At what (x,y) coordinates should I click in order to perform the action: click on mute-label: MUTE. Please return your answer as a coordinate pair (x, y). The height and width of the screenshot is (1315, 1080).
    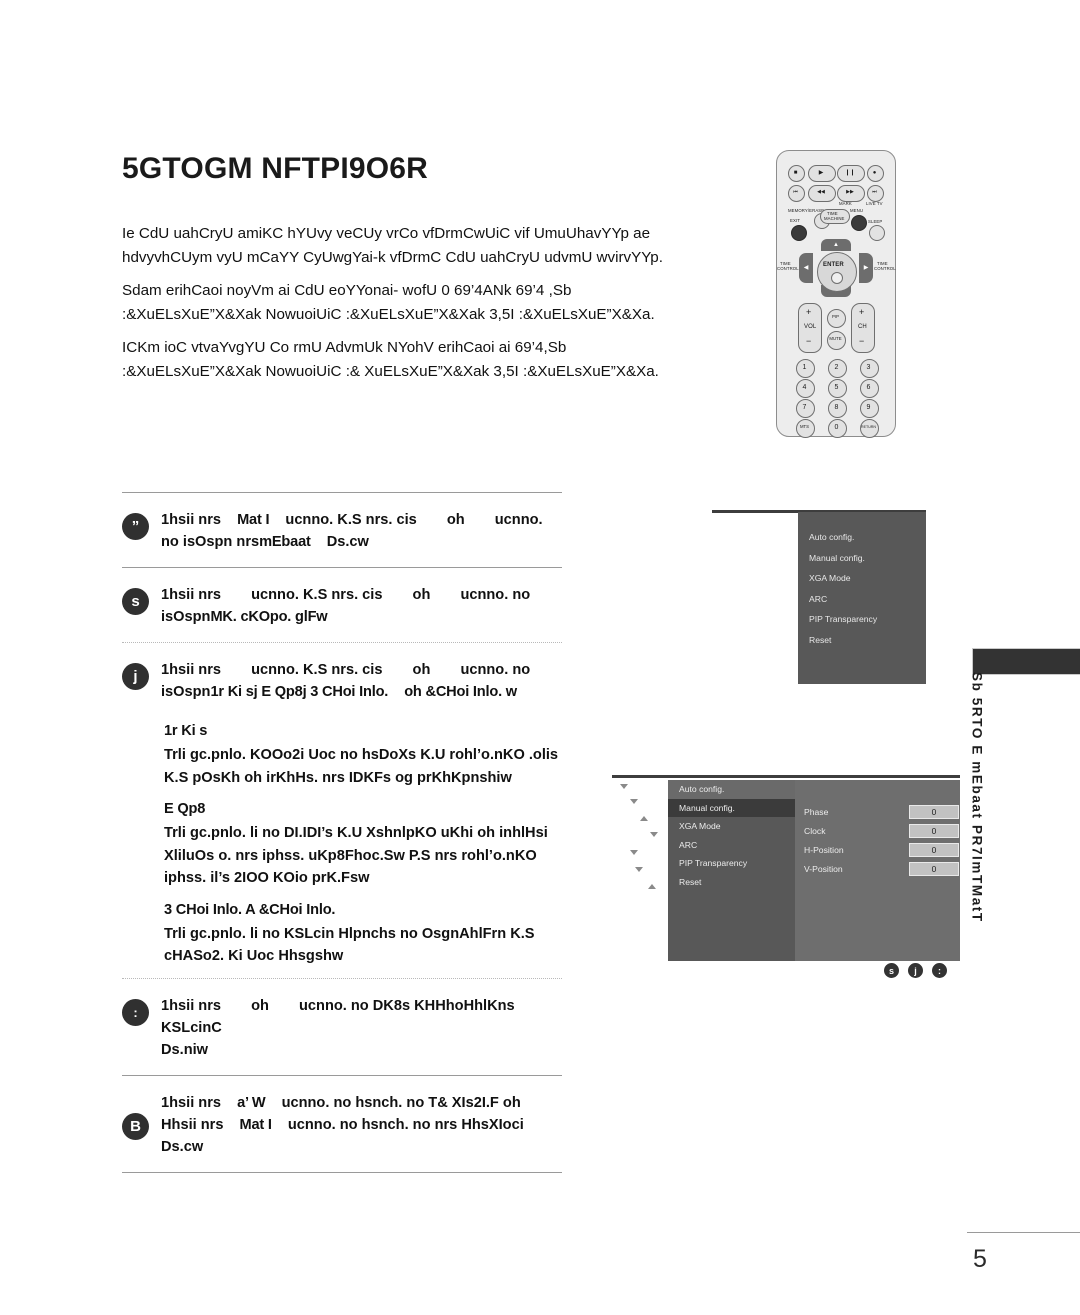
    Looking at the image, I should click on (835, 339).